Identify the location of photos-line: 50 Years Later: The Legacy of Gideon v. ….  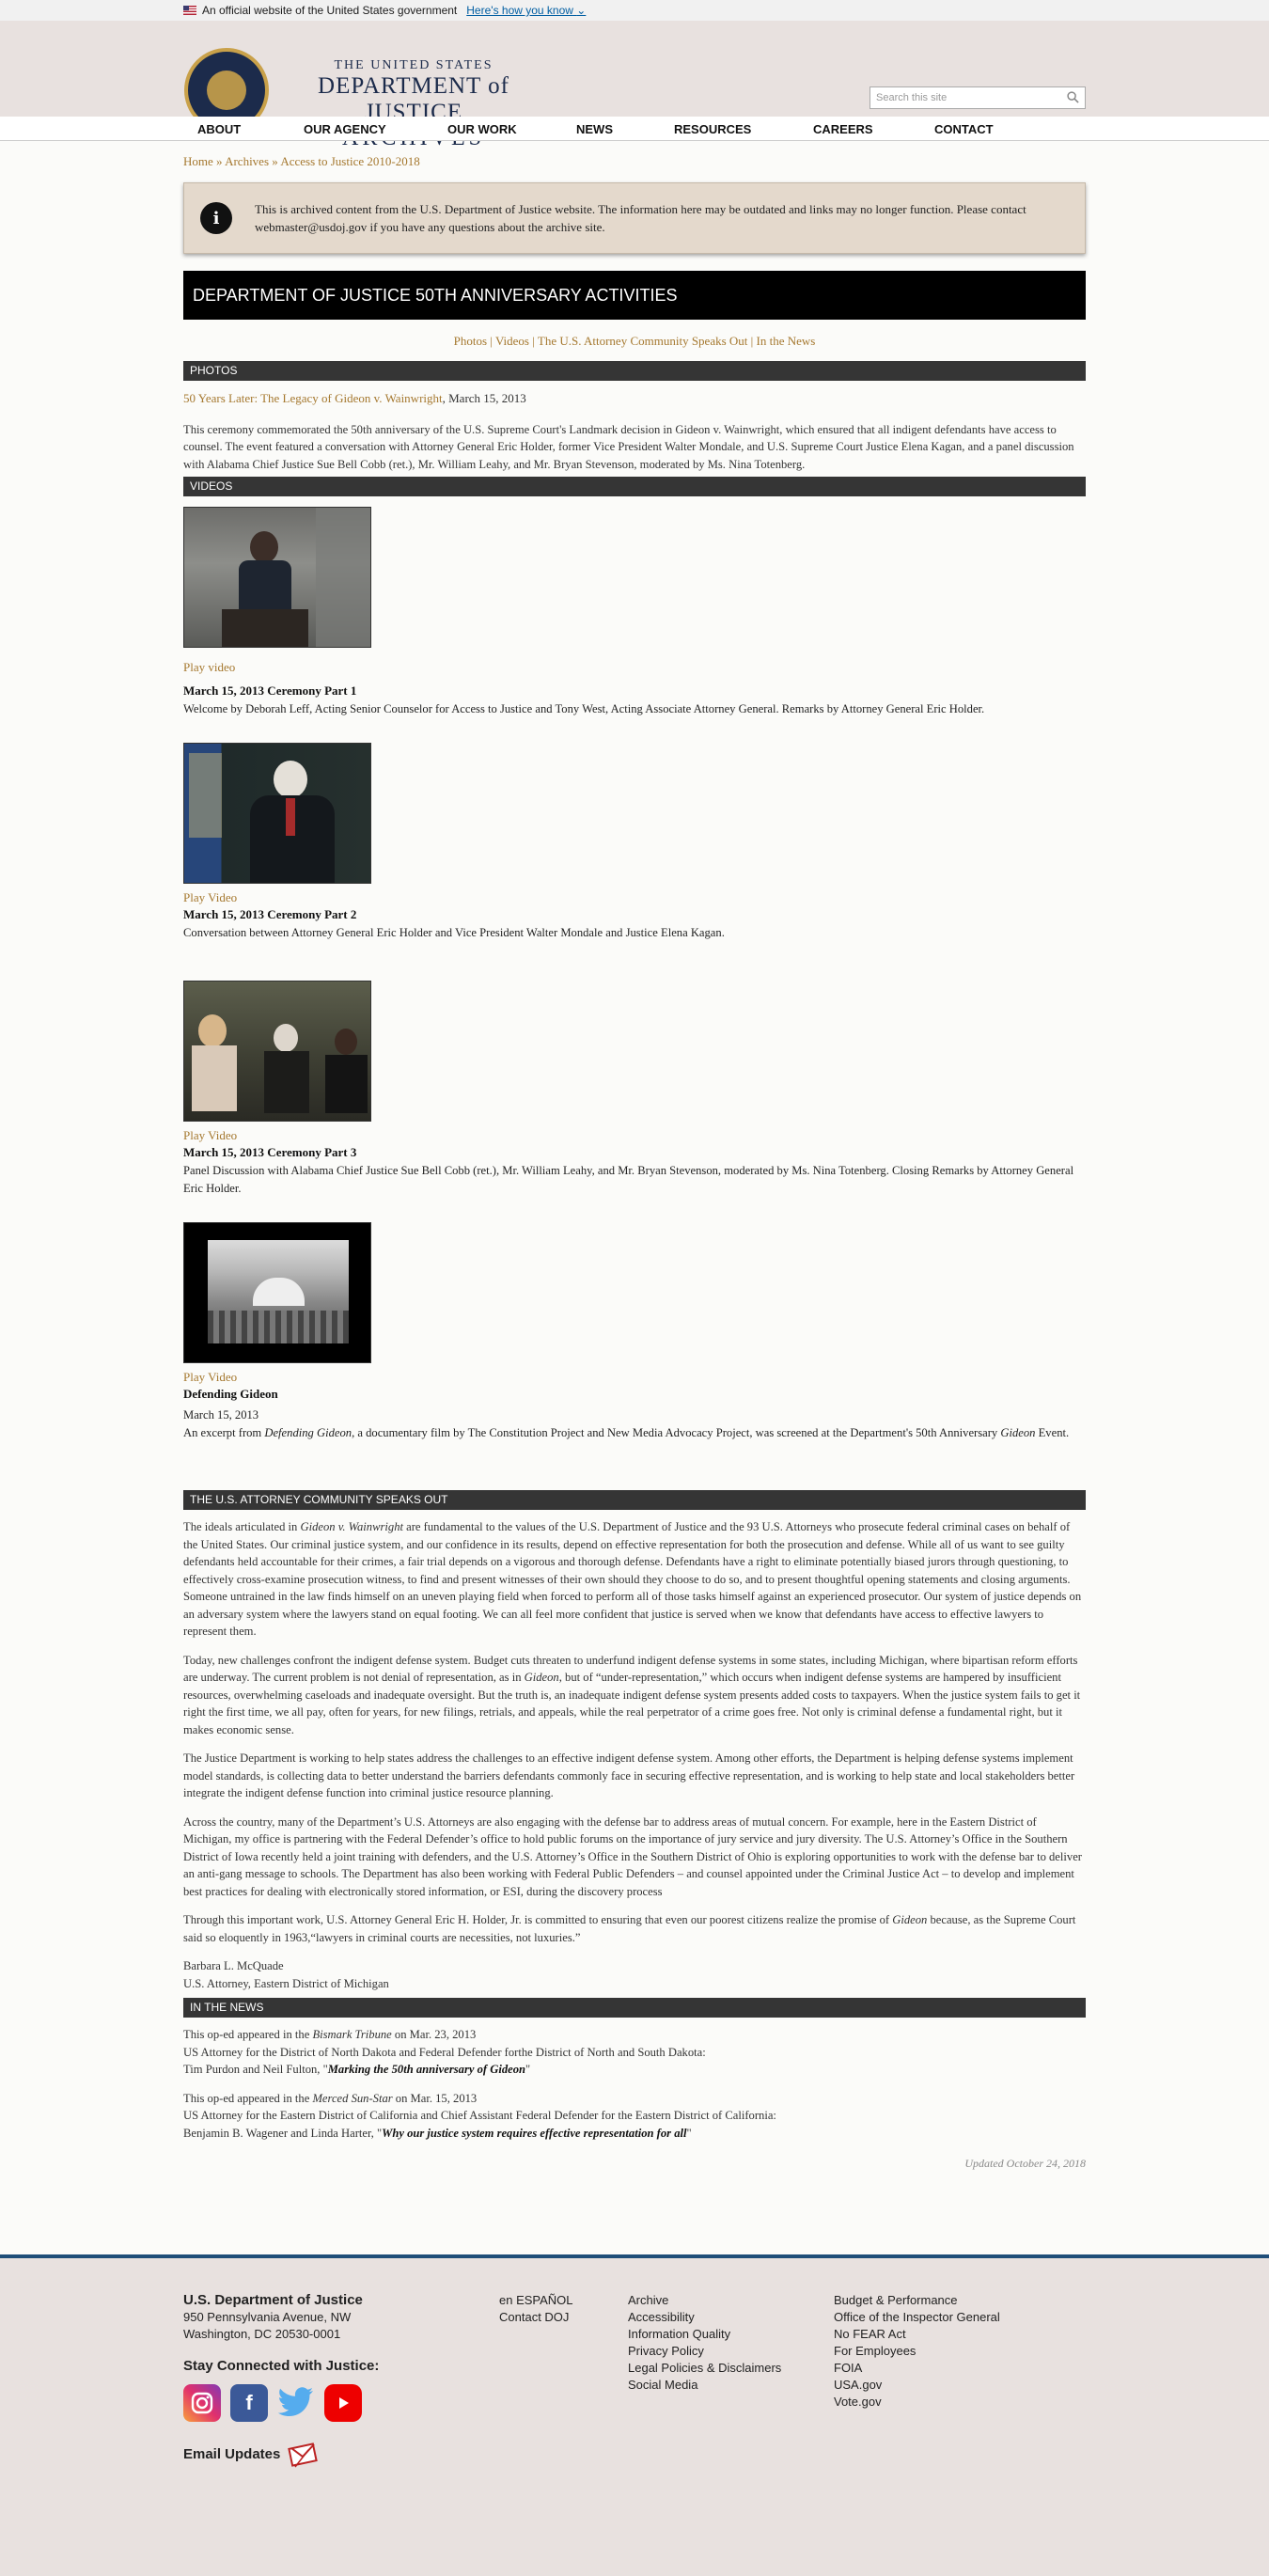
(634, 399).